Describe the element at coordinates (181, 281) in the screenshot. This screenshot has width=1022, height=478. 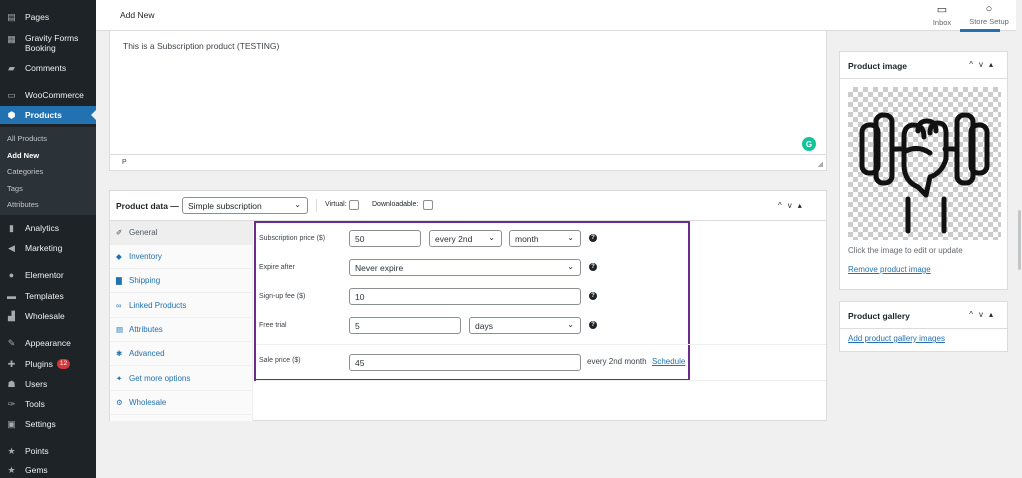
I see `tab-shipping: ▇ Shipping` at that location.